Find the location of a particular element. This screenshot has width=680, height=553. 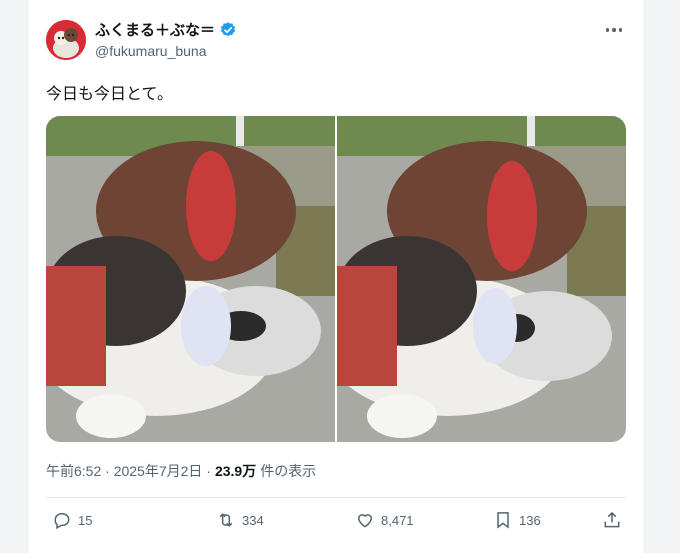

reply-button: 15 is located at coordinates (72, 520).